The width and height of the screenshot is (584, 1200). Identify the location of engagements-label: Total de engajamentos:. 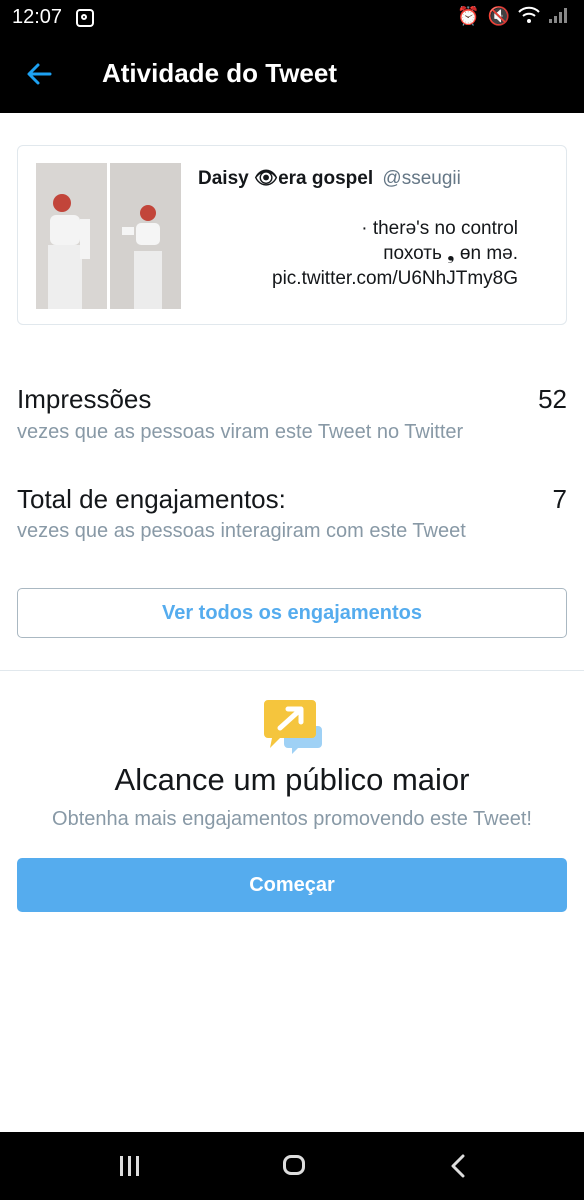
(151, 499).